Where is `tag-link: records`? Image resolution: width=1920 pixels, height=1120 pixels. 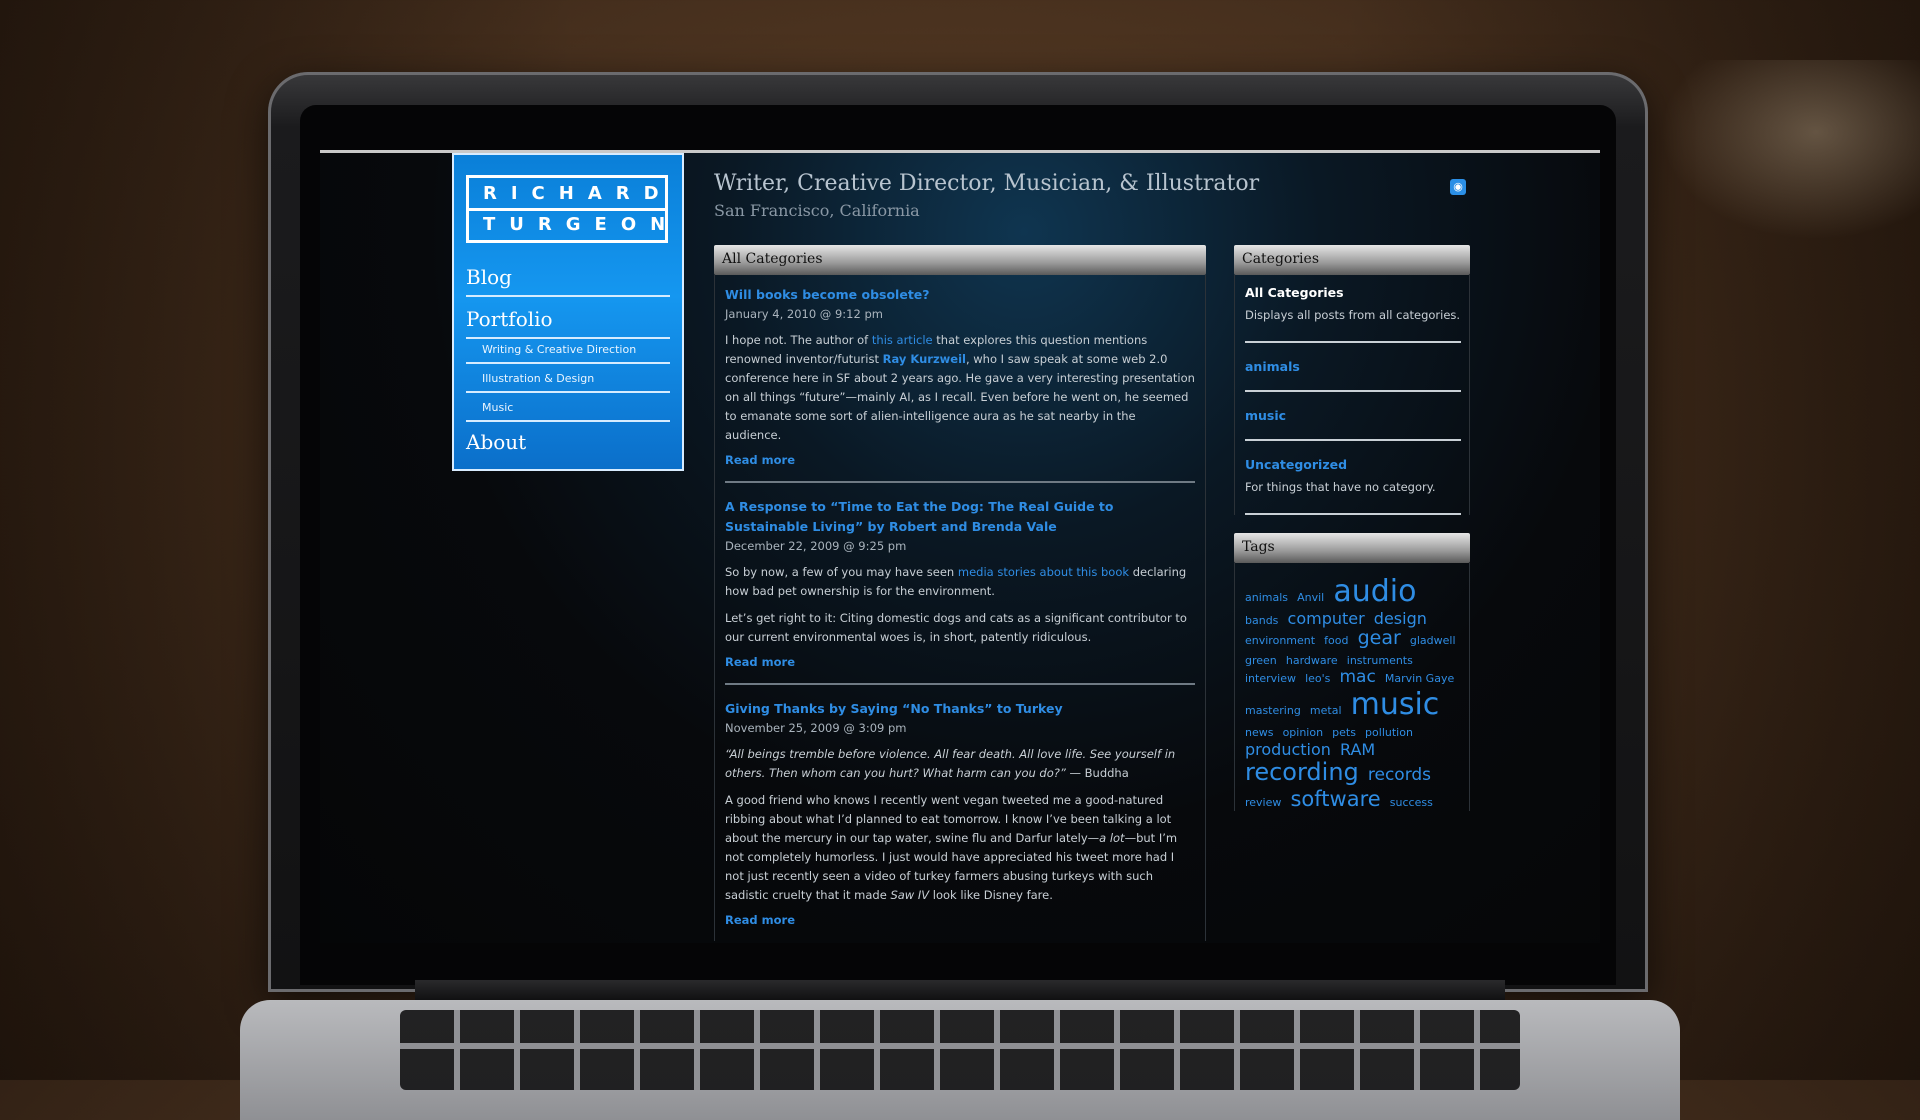 tag-link: records is located at coordinates (1399, 775).